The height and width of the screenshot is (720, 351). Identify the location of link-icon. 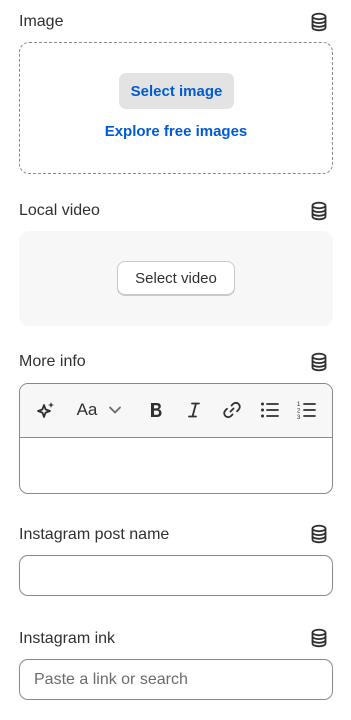
(232, 410).